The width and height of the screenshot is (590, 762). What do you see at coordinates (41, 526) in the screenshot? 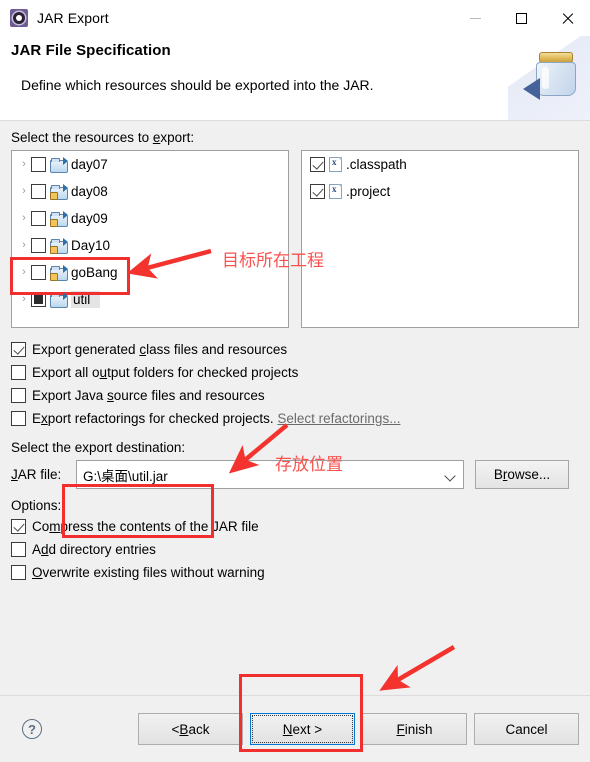
I see `option-label-pre: Co` at bounding box center [41, 526].